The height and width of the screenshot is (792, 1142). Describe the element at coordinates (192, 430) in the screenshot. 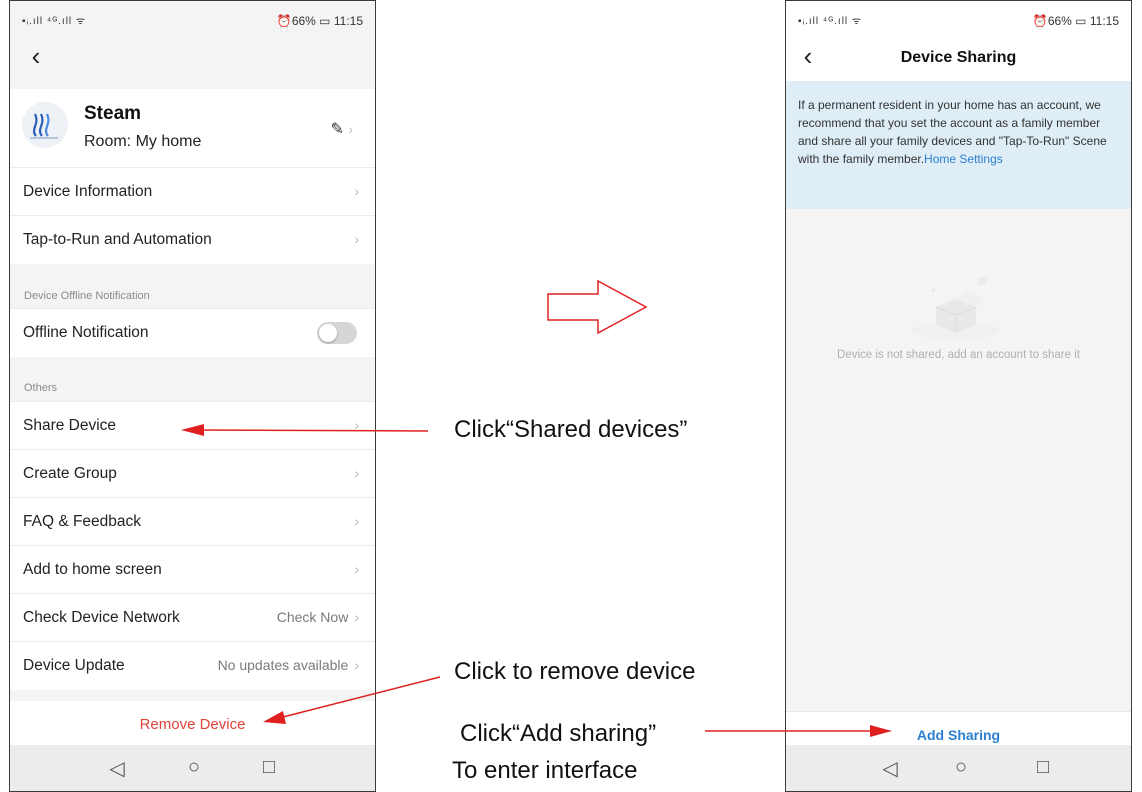

I see `share-device-arrowhead` at that location.